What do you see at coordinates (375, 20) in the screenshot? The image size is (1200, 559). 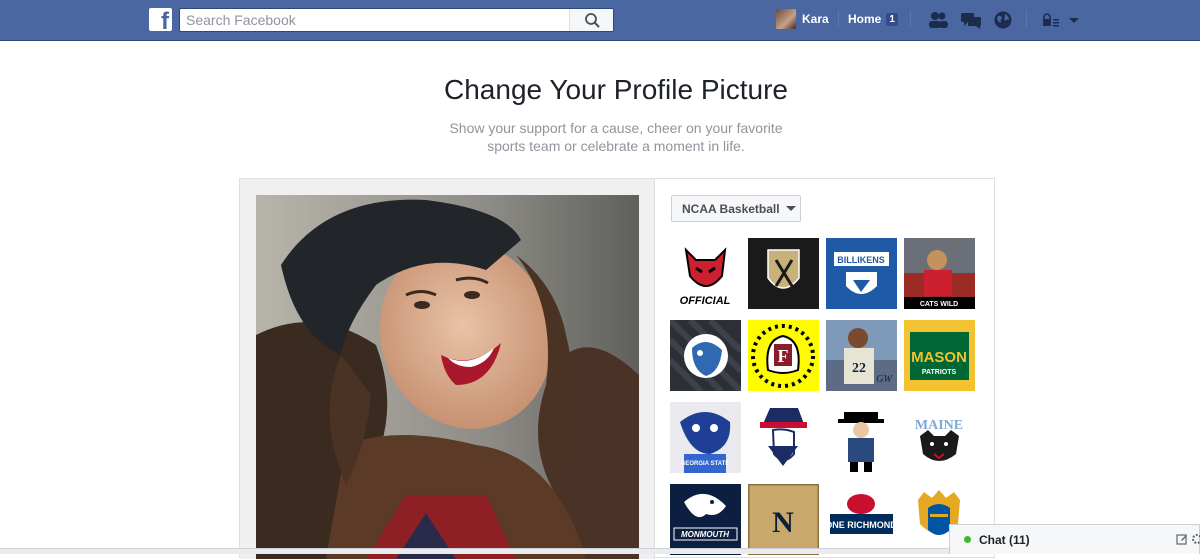 I see `search-input` at bounding box center [375, 20].